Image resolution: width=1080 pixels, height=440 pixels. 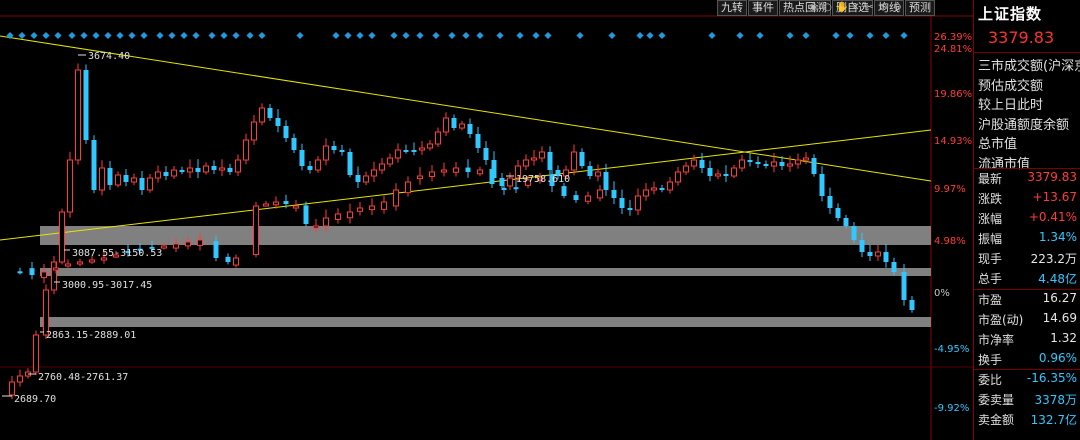 What do you see at coordinates (1029, 66) in the screenshot?
I see `quote-line-0: 三市成交额(沪深京` at bounding box center [1029, 66].